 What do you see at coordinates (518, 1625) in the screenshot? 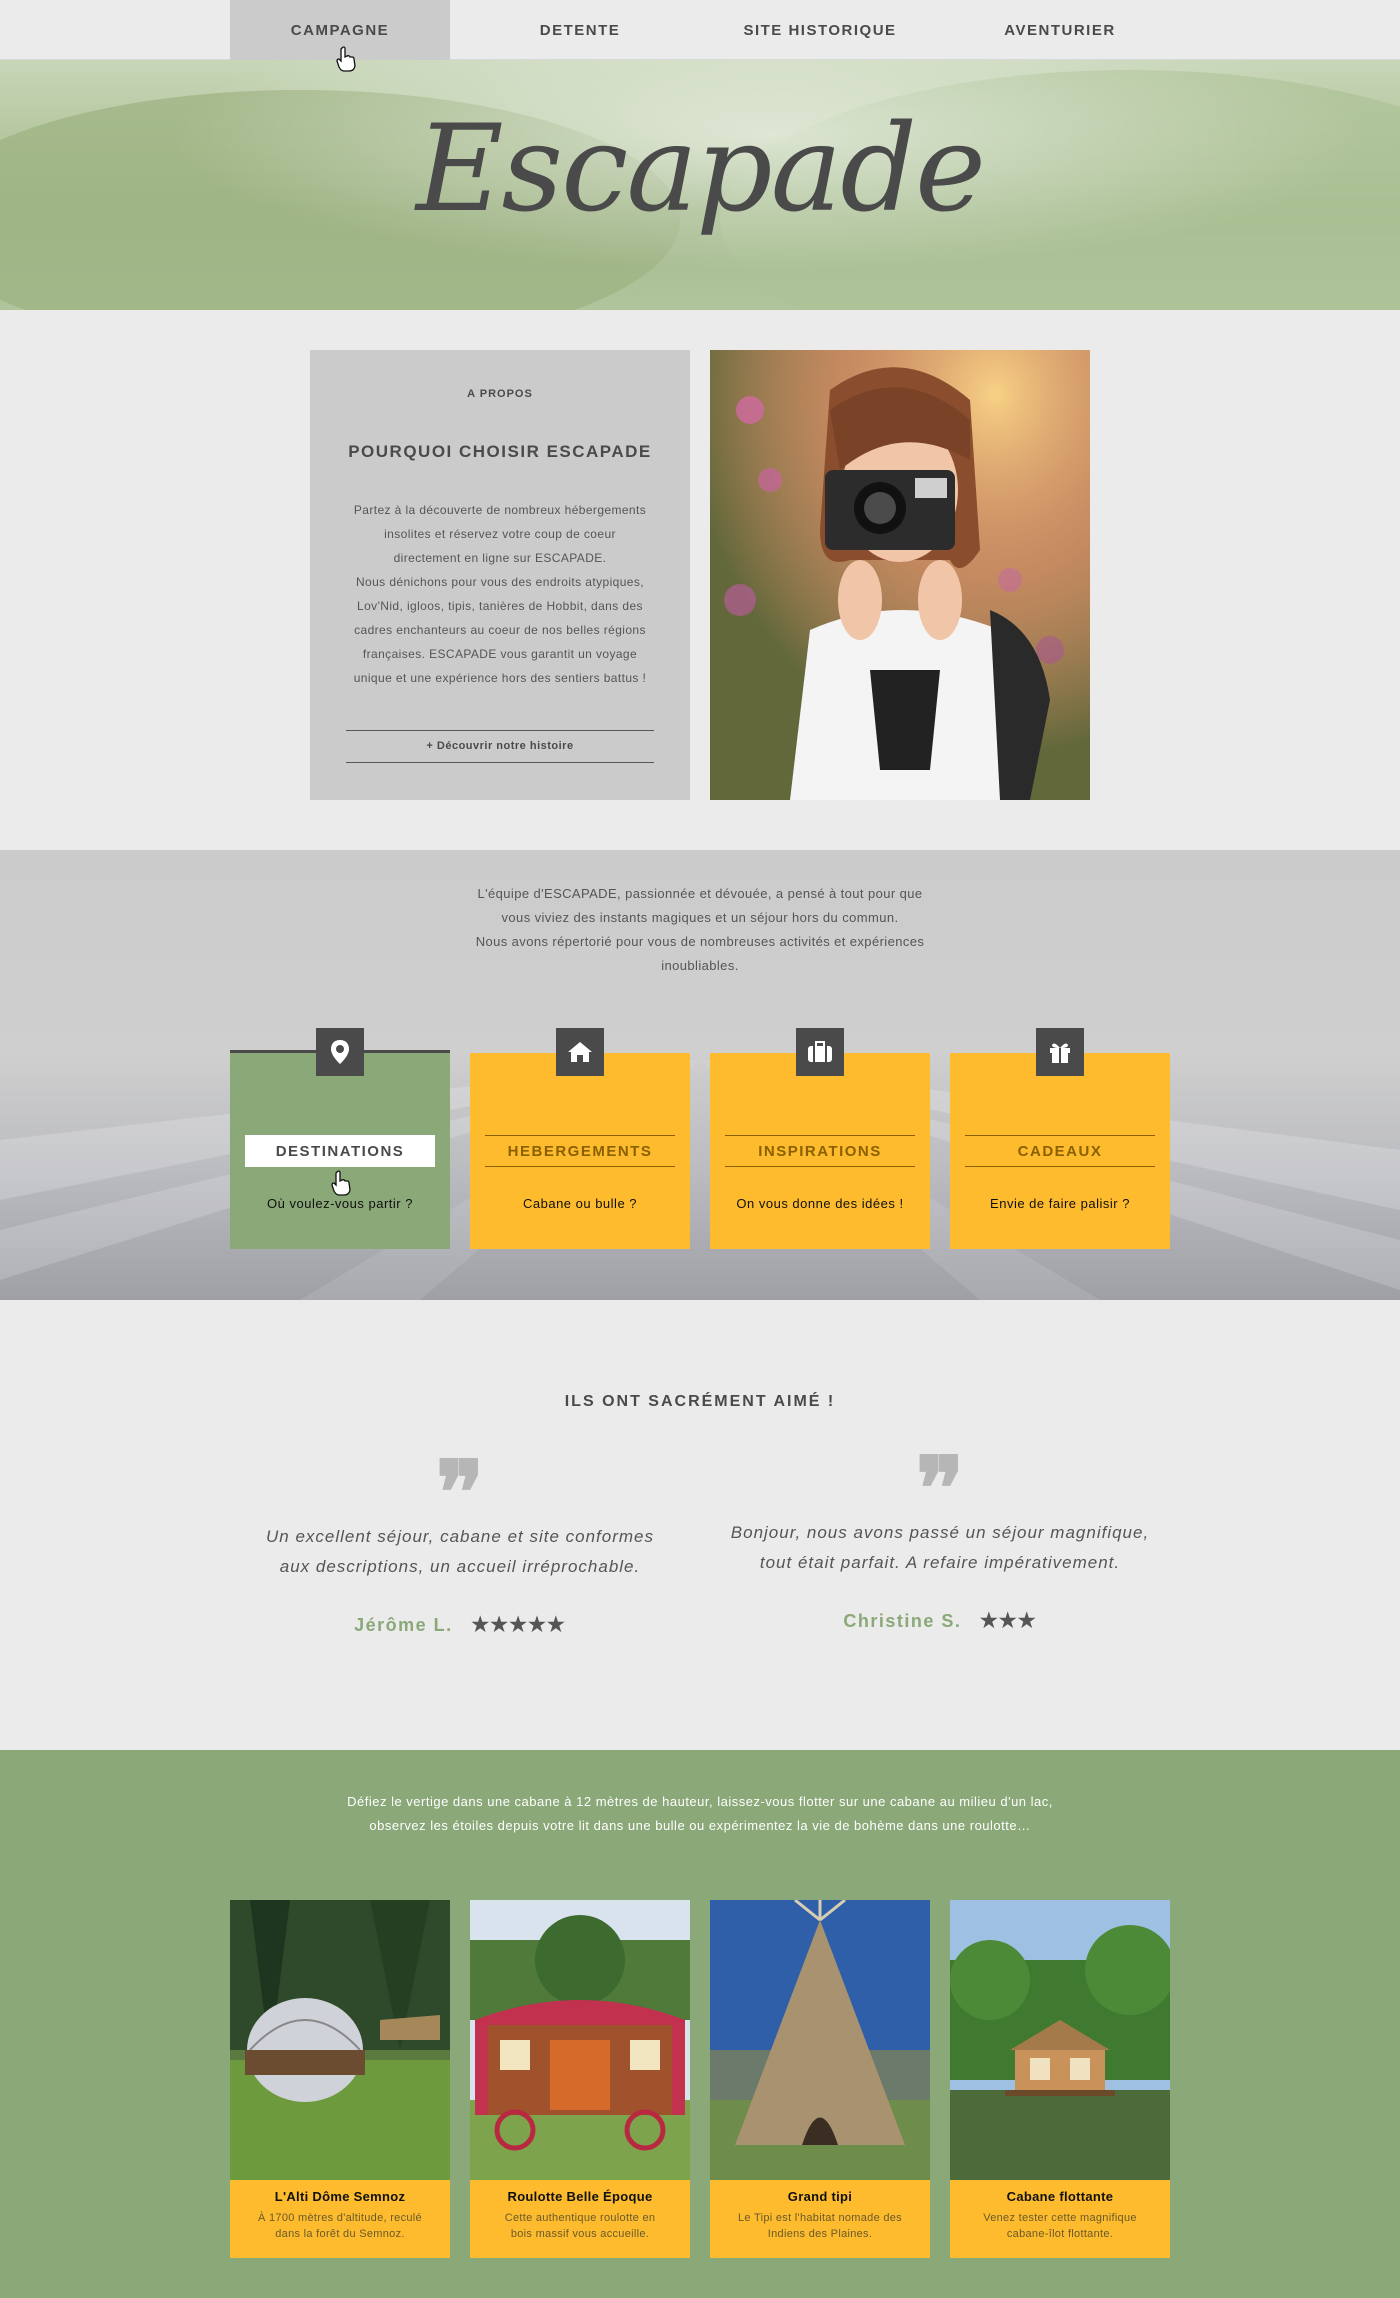
I see `star-rating: ★★★★★` at bounding box center [518, 1625].